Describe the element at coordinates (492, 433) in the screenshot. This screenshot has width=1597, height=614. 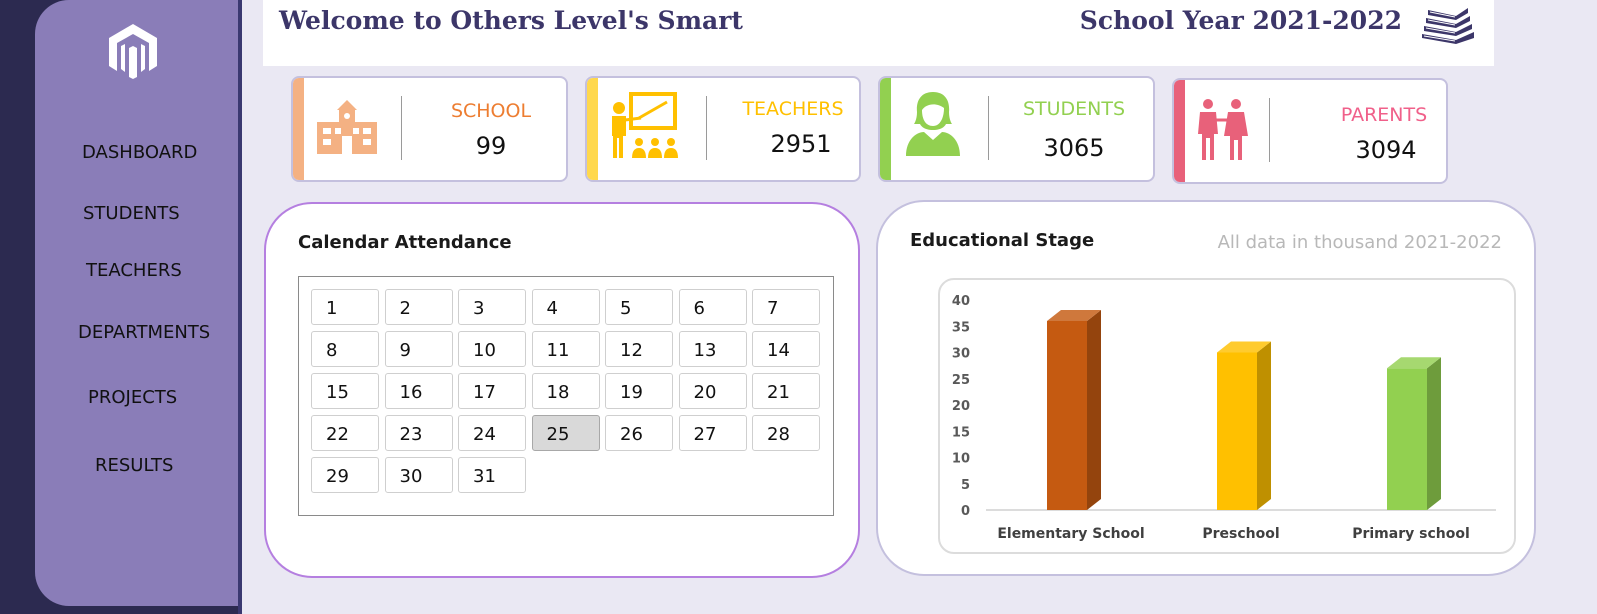
I see `calendar-day: 24` at that location.